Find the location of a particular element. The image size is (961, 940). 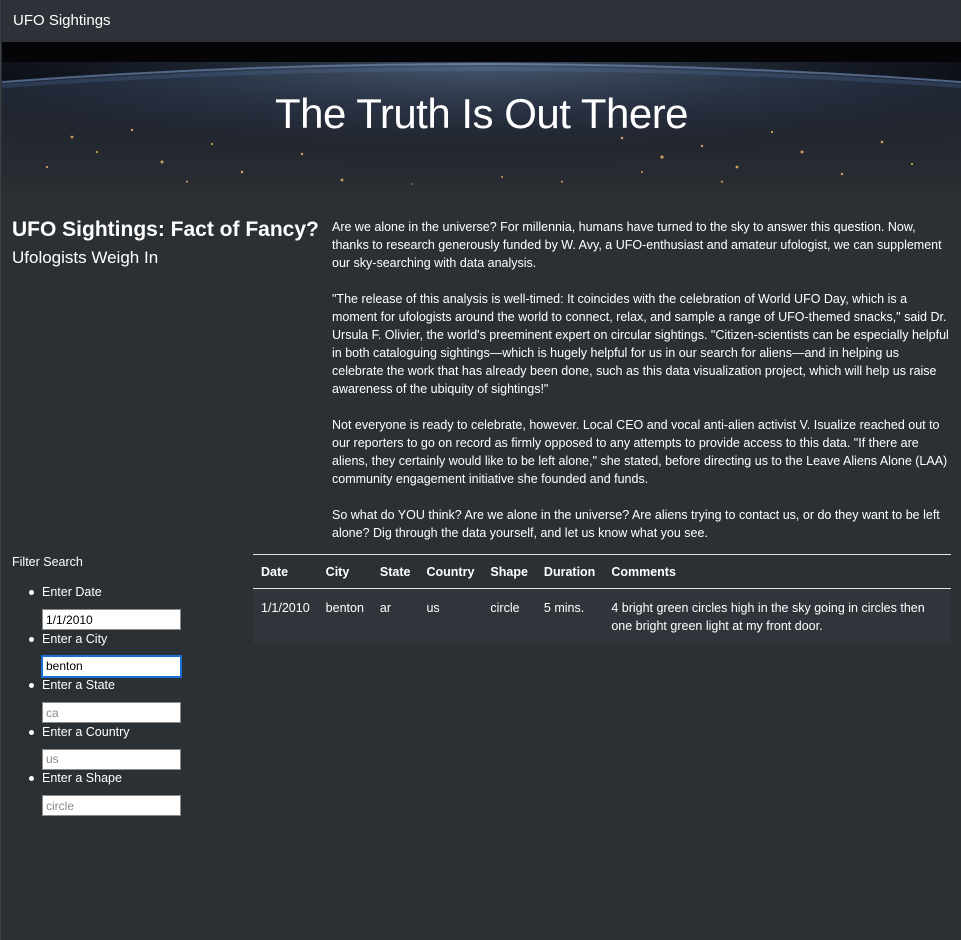

state-input is located at coordinates (111, 712).